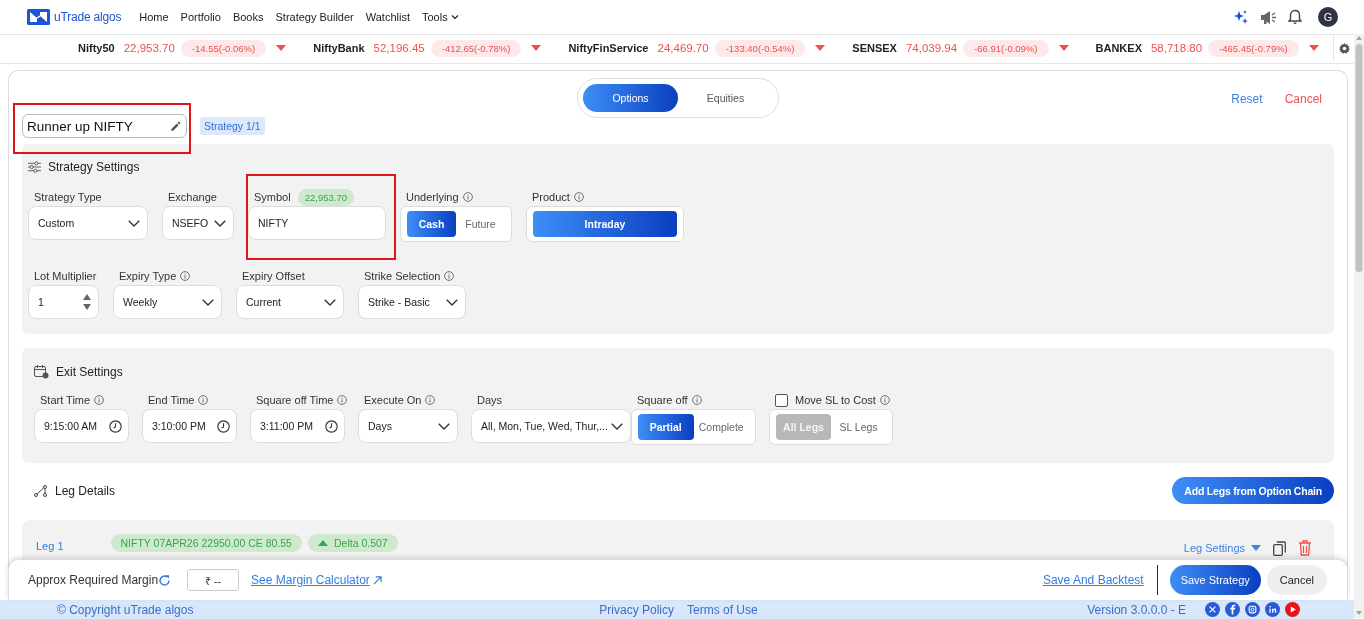 The width and height of the screenshot is (1364, 619). Describe the element at coordinates (476, 48) in the screenshot. I see `change-pill: -412.65(-0.78%)` at that location.